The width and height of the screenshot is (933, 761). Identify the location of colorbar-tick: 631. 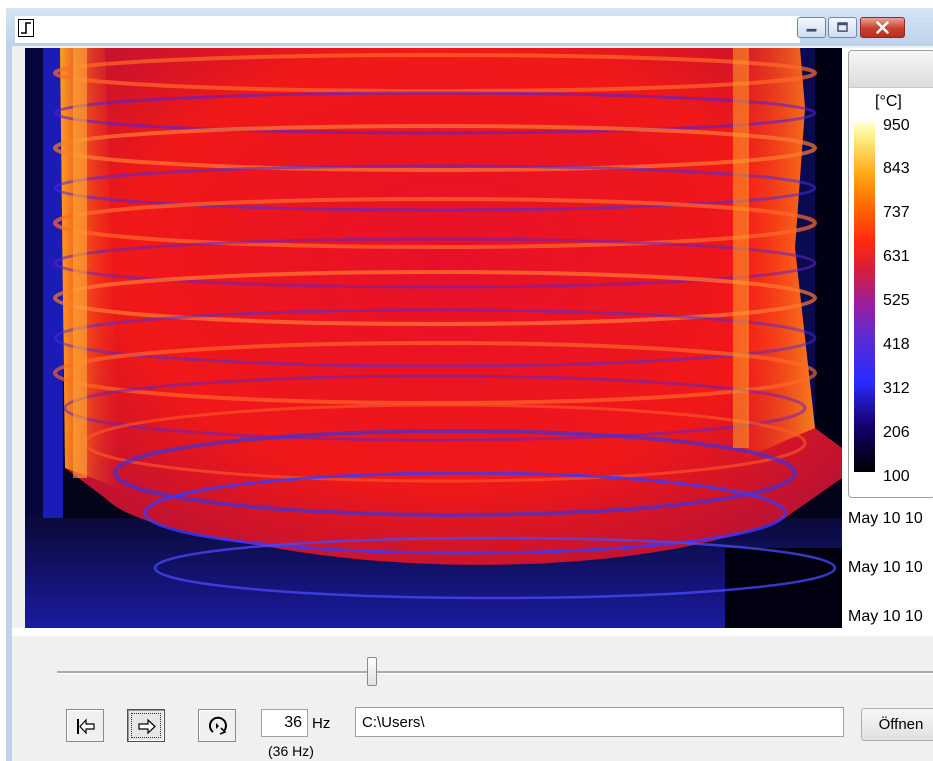
(896, 256).